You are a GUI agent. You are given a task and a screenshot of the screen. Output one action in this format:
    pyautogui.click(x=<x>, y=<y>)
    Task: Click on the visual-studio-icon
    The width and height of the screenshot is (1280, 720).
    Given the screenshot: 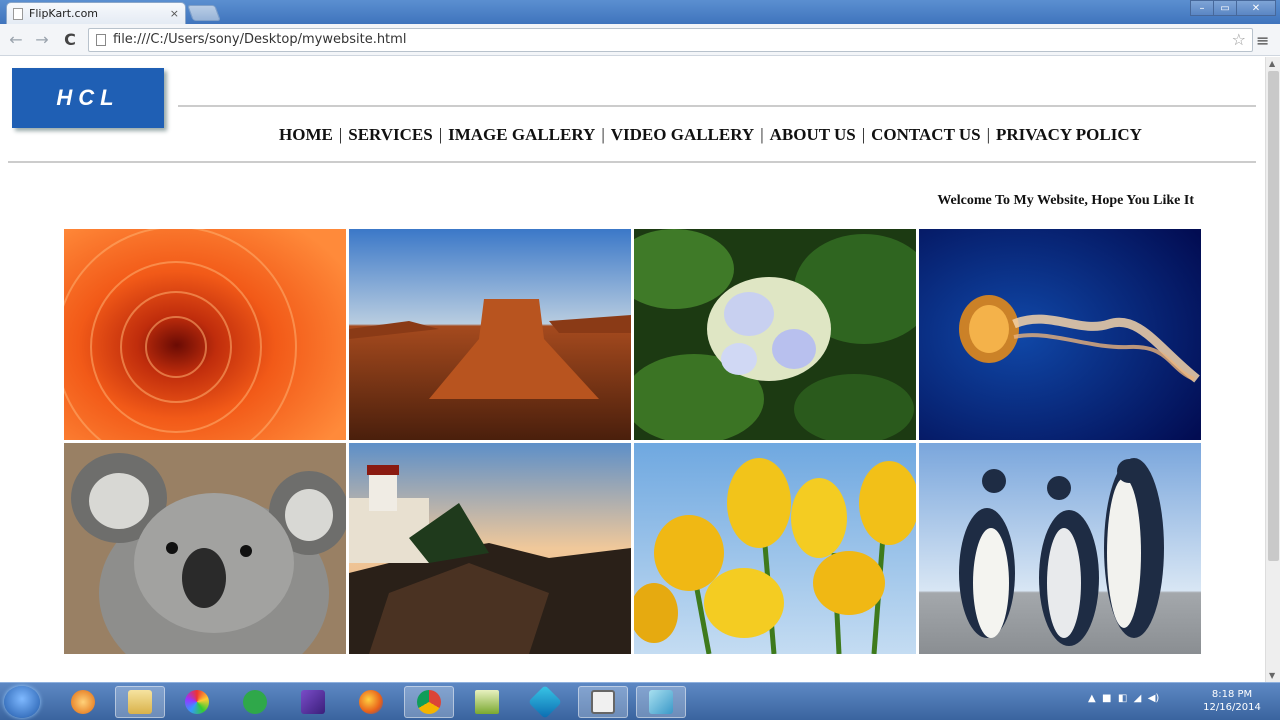 What is the action you would take?
    pyautogui.click(x=313, y=702)
    